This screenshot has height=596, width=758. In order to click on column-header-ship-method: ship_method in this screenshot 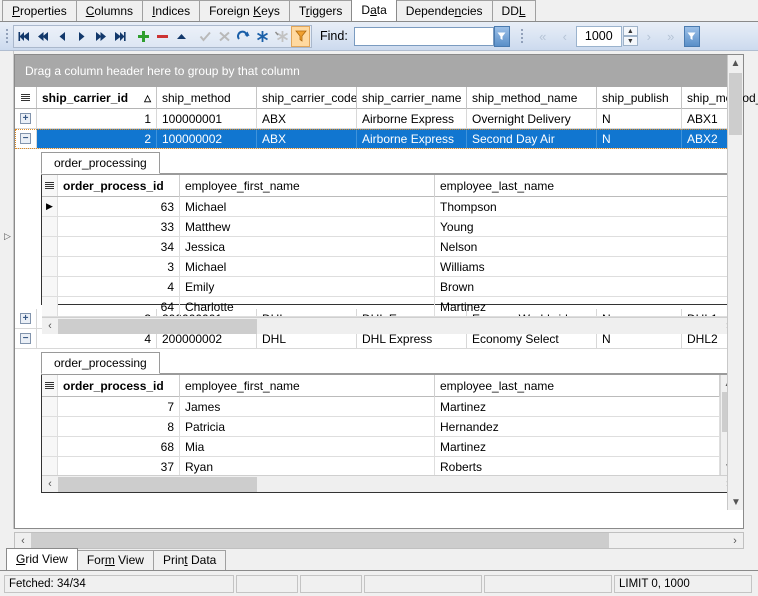, I will do `click(207, 98)`.